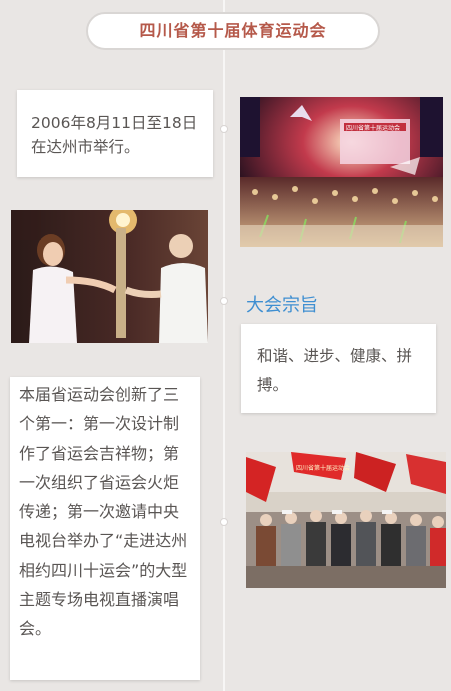 This screenshot has height=691, width=451. I want to click on torch-handover-photo, so click(109, 276).